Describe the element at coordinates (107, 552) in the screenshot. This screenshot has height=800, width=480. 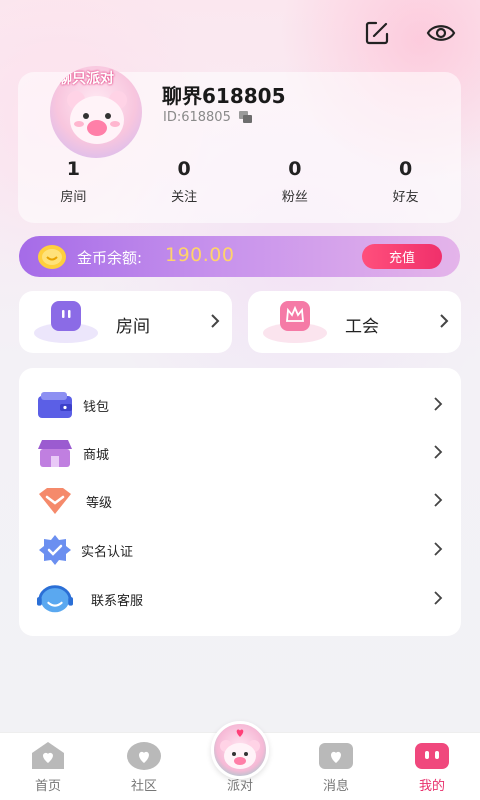
I see `menu-item-label: 实名认证` at that location.